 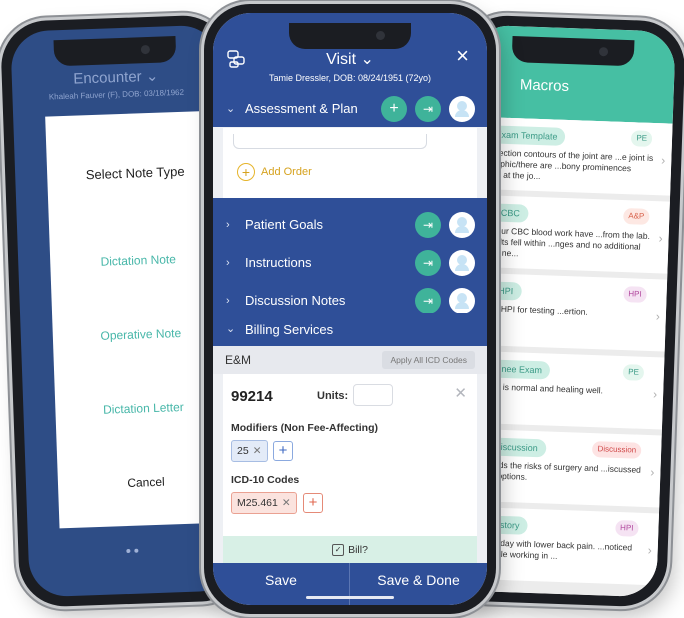 I want to click on home-indicator, so click(x=350, y=597).